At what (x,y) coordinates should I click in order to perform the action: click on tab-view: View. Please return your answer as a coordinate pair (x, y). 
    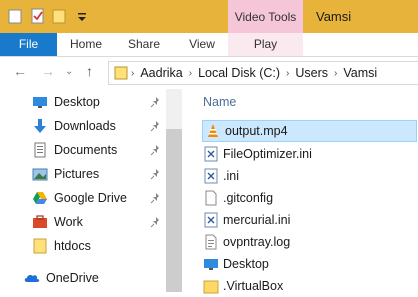
    Looking at the image, I should click on (202, 44).